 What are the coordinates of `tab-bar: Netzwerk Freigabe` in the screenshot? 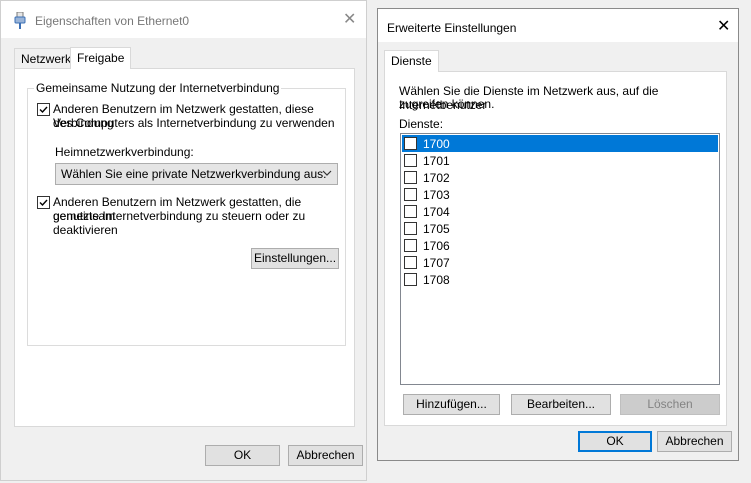 It's located at (184, 58).